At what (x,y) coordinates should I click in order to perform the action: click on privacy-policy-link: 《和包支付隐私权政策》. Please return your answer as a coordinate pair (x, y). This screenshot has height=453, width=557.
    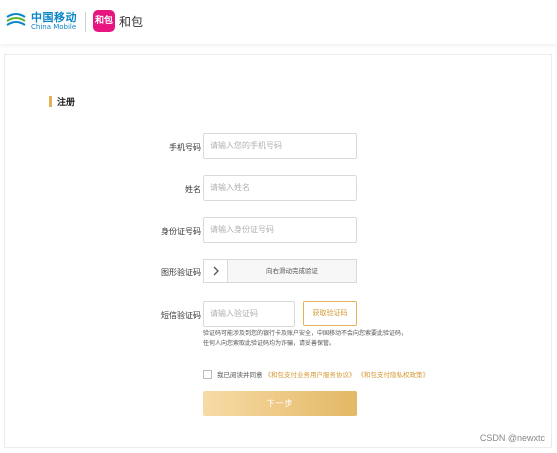
    Looking at the image, I should click on (394, 374).